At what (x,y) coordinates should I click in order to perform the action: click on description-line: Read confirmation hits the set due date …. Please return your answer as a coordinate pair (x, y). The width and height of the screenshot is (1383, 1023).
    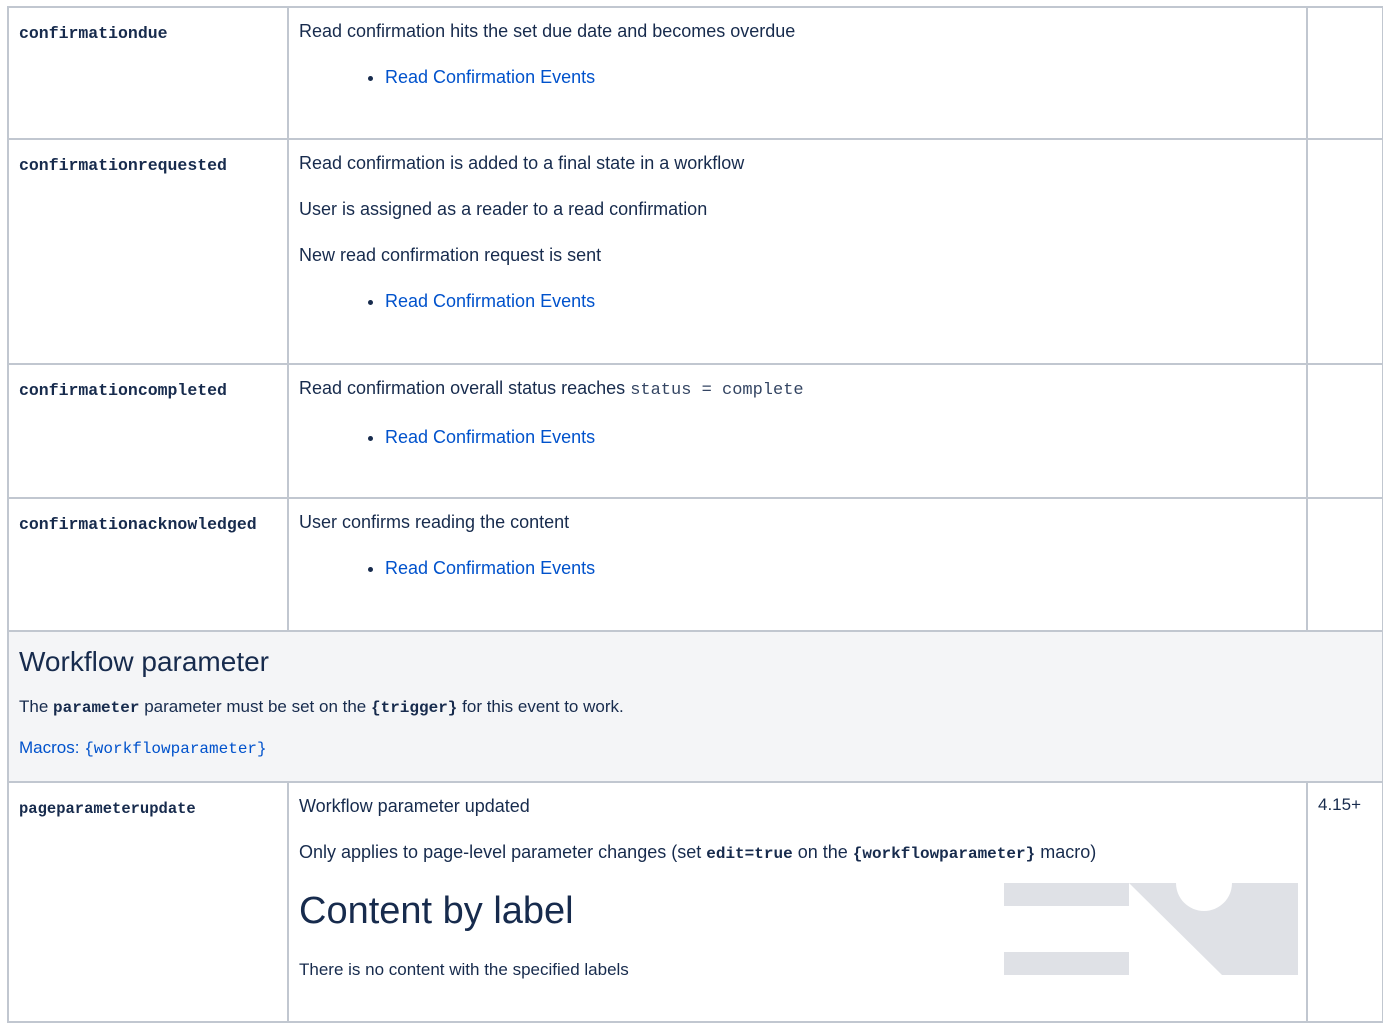
    Looking at the image, I should click on (547, 31).